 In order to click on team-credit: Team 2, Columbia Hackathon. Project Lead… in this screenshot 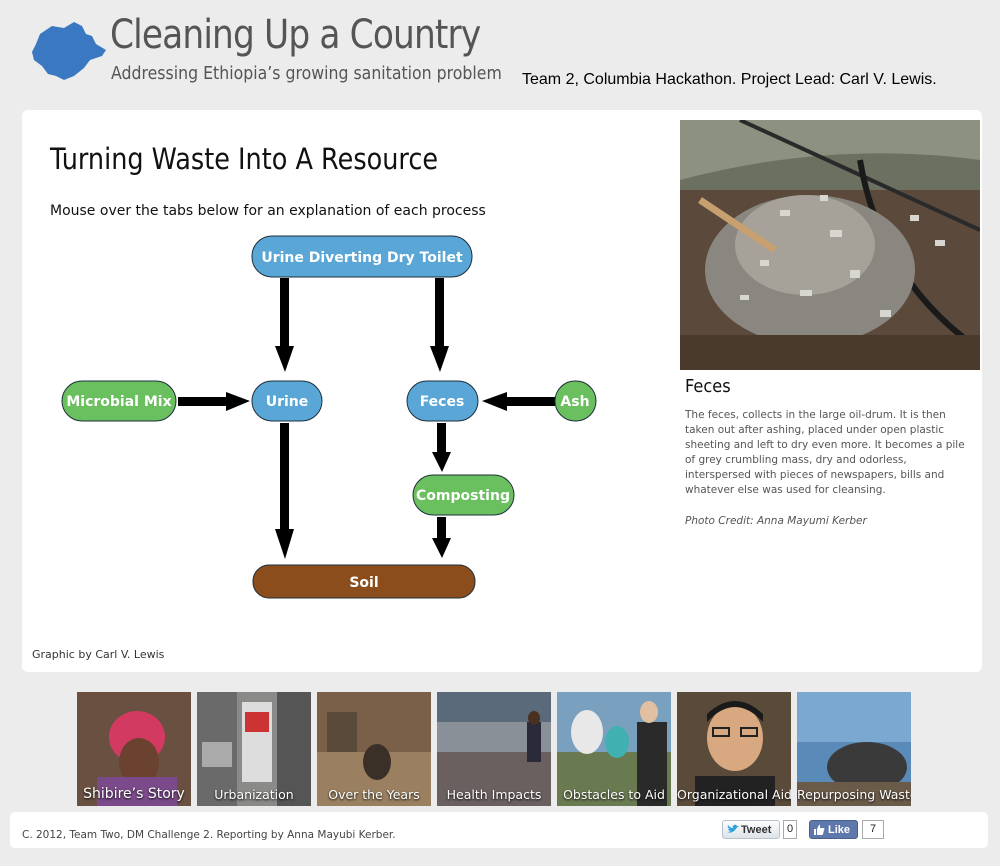, I will do `click(729, 79)`.